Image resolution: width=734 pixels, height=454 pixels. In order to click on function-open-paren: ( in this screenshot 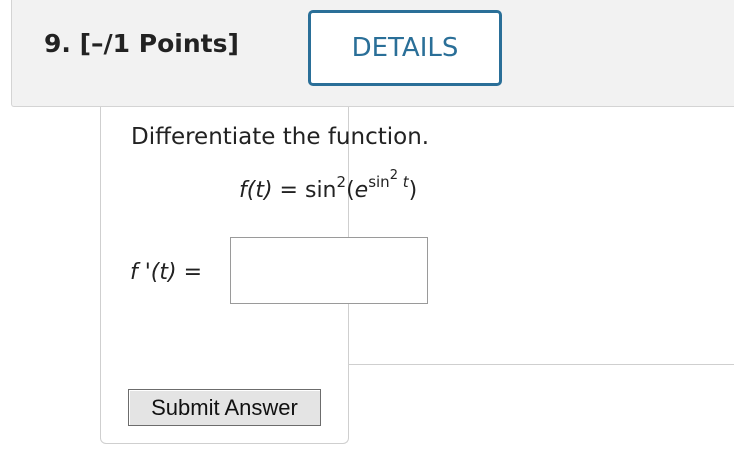, I will do `click(350, 190)`.